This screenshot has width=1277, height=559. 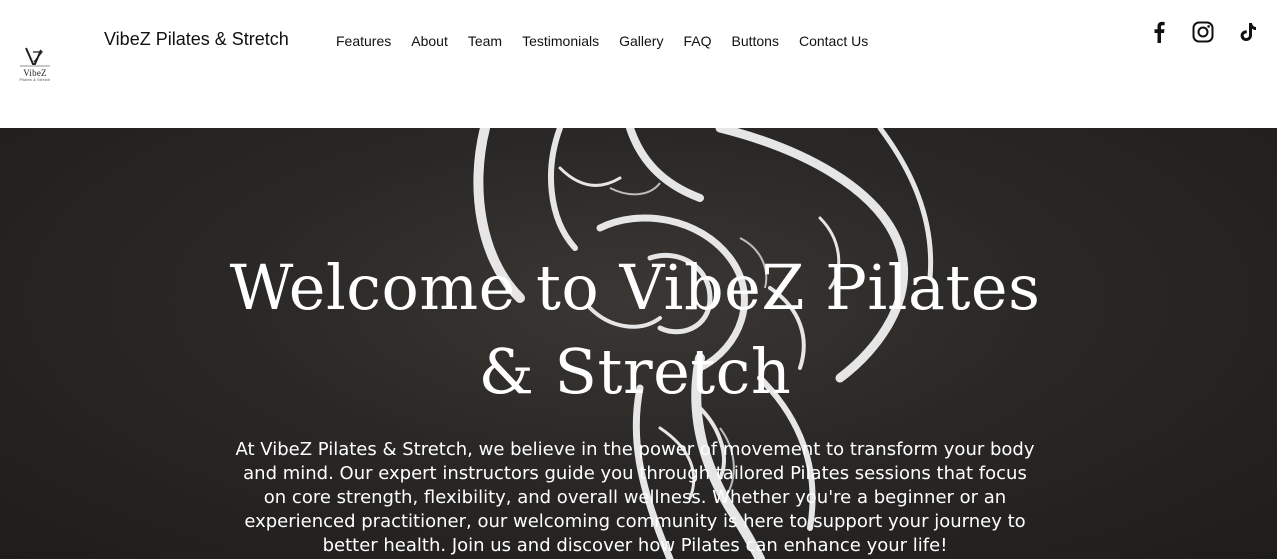 I want to click on tiktok-icon, so click(x=1248, y=32).